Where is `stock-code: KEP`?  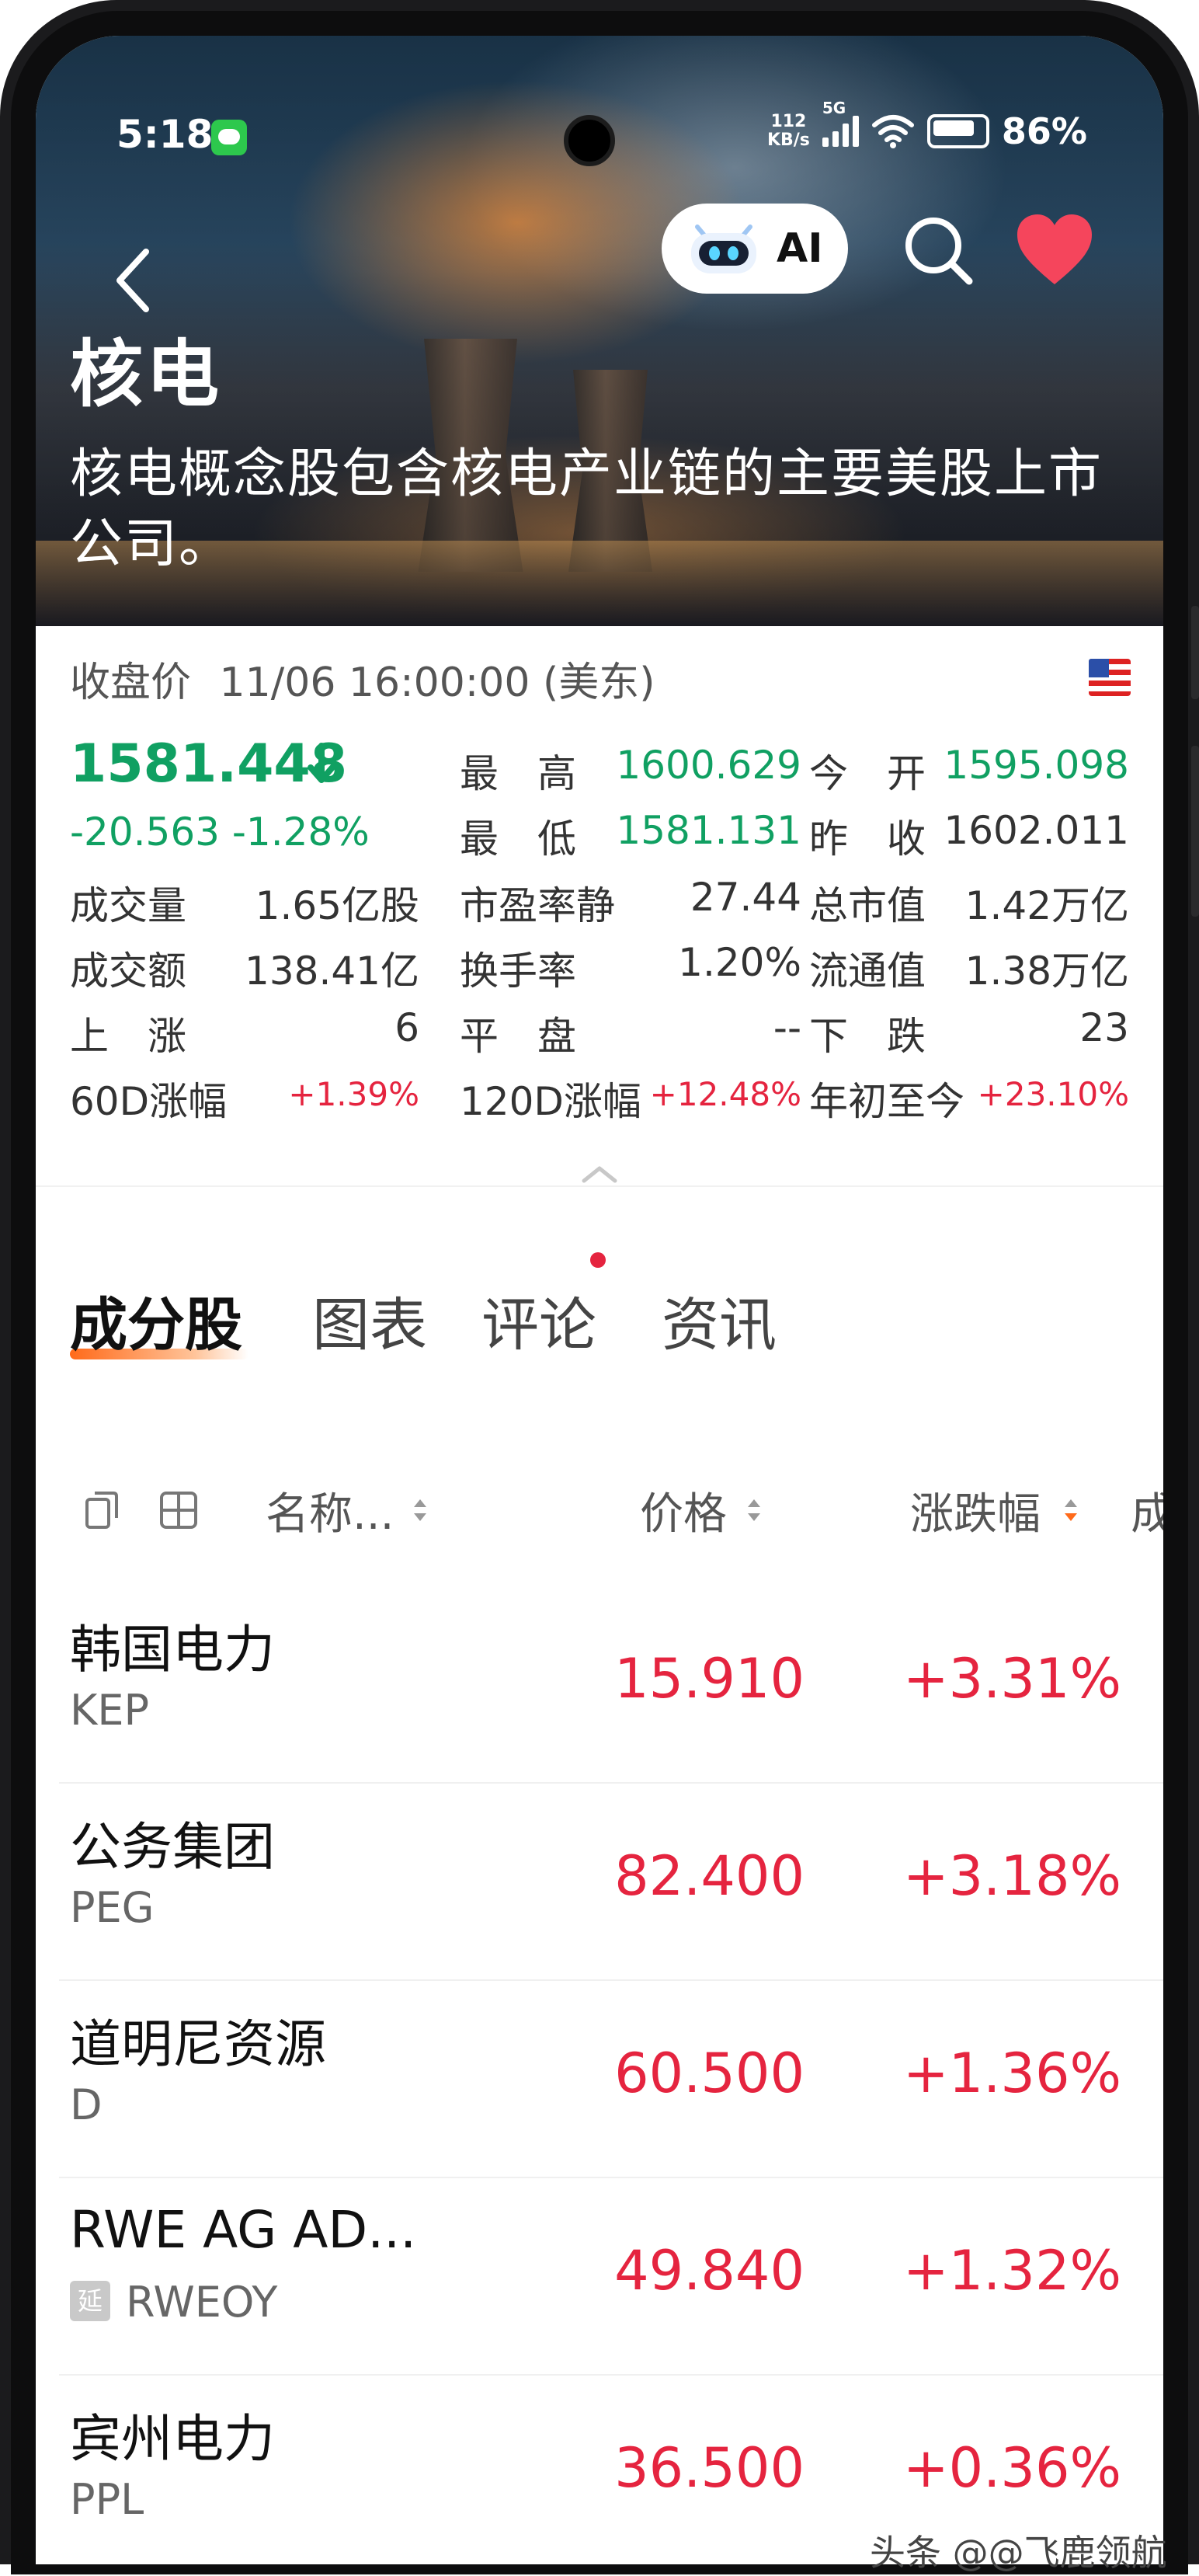
stock-code: KEP is located at coordinates (110, 1710).